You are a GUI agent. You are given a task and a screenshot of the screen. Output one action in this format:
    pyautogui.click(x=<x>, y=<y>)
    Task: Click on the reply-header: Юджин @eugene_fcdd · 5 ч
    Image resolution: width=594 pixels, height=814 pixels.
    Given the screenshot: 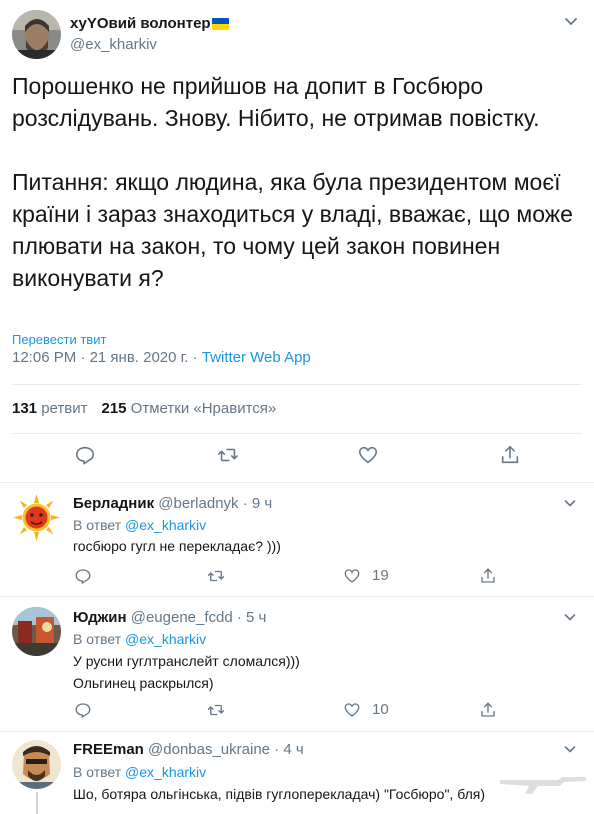 What is the action you would take?
    pyautogui.click(x=169, y=617)
    